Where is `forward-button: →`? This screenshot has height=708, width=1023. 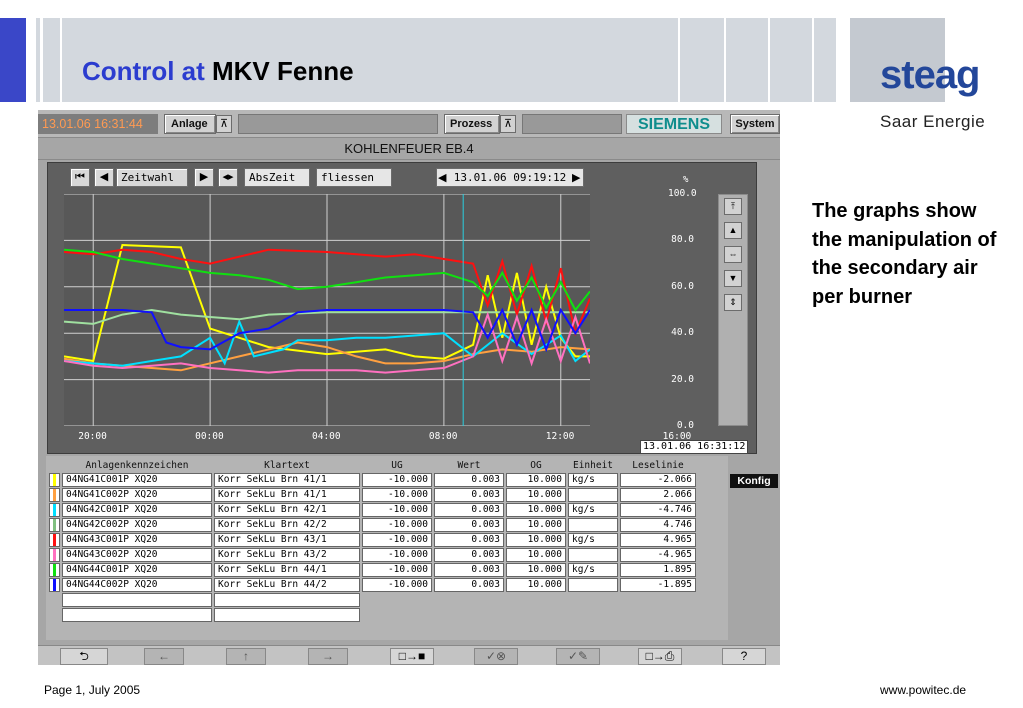
forward-button: → is located at coordinates (328, 656).